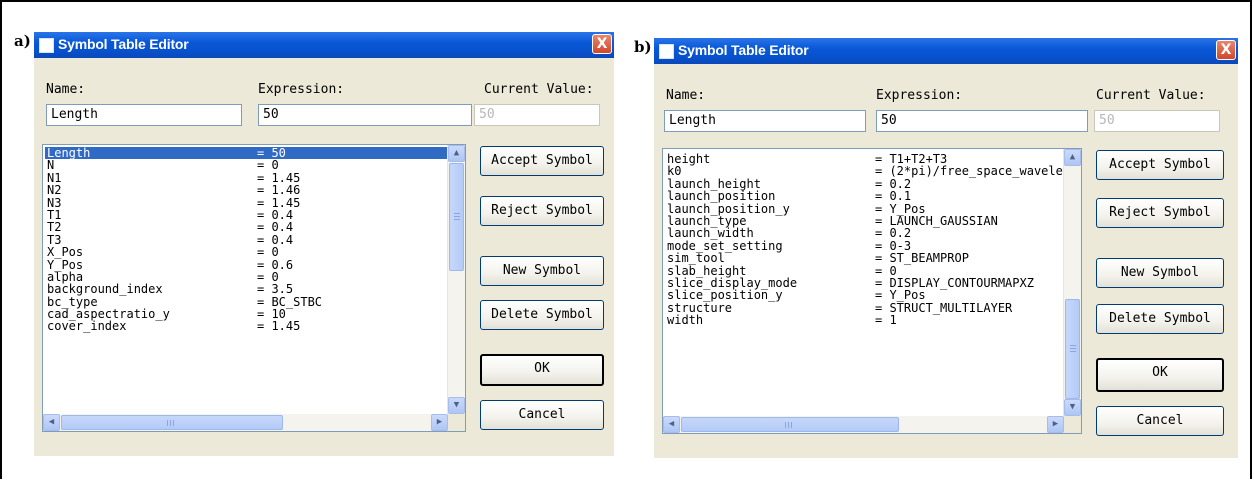  What do you see at coordinates (65, 252) in the screenshot?
I see `symbol-name: X_Pos` at bounding box center [65, 252].